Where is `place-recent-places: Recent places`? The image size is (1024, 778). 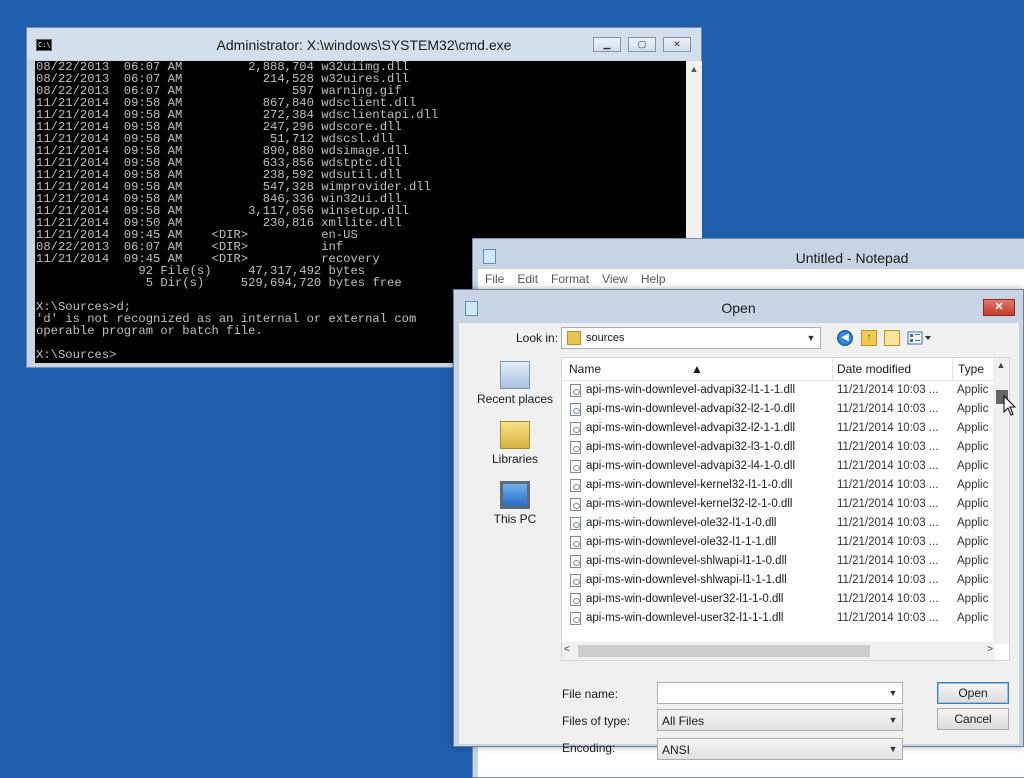 place-recent-places: Recent places is located at coordinates (515, 383).